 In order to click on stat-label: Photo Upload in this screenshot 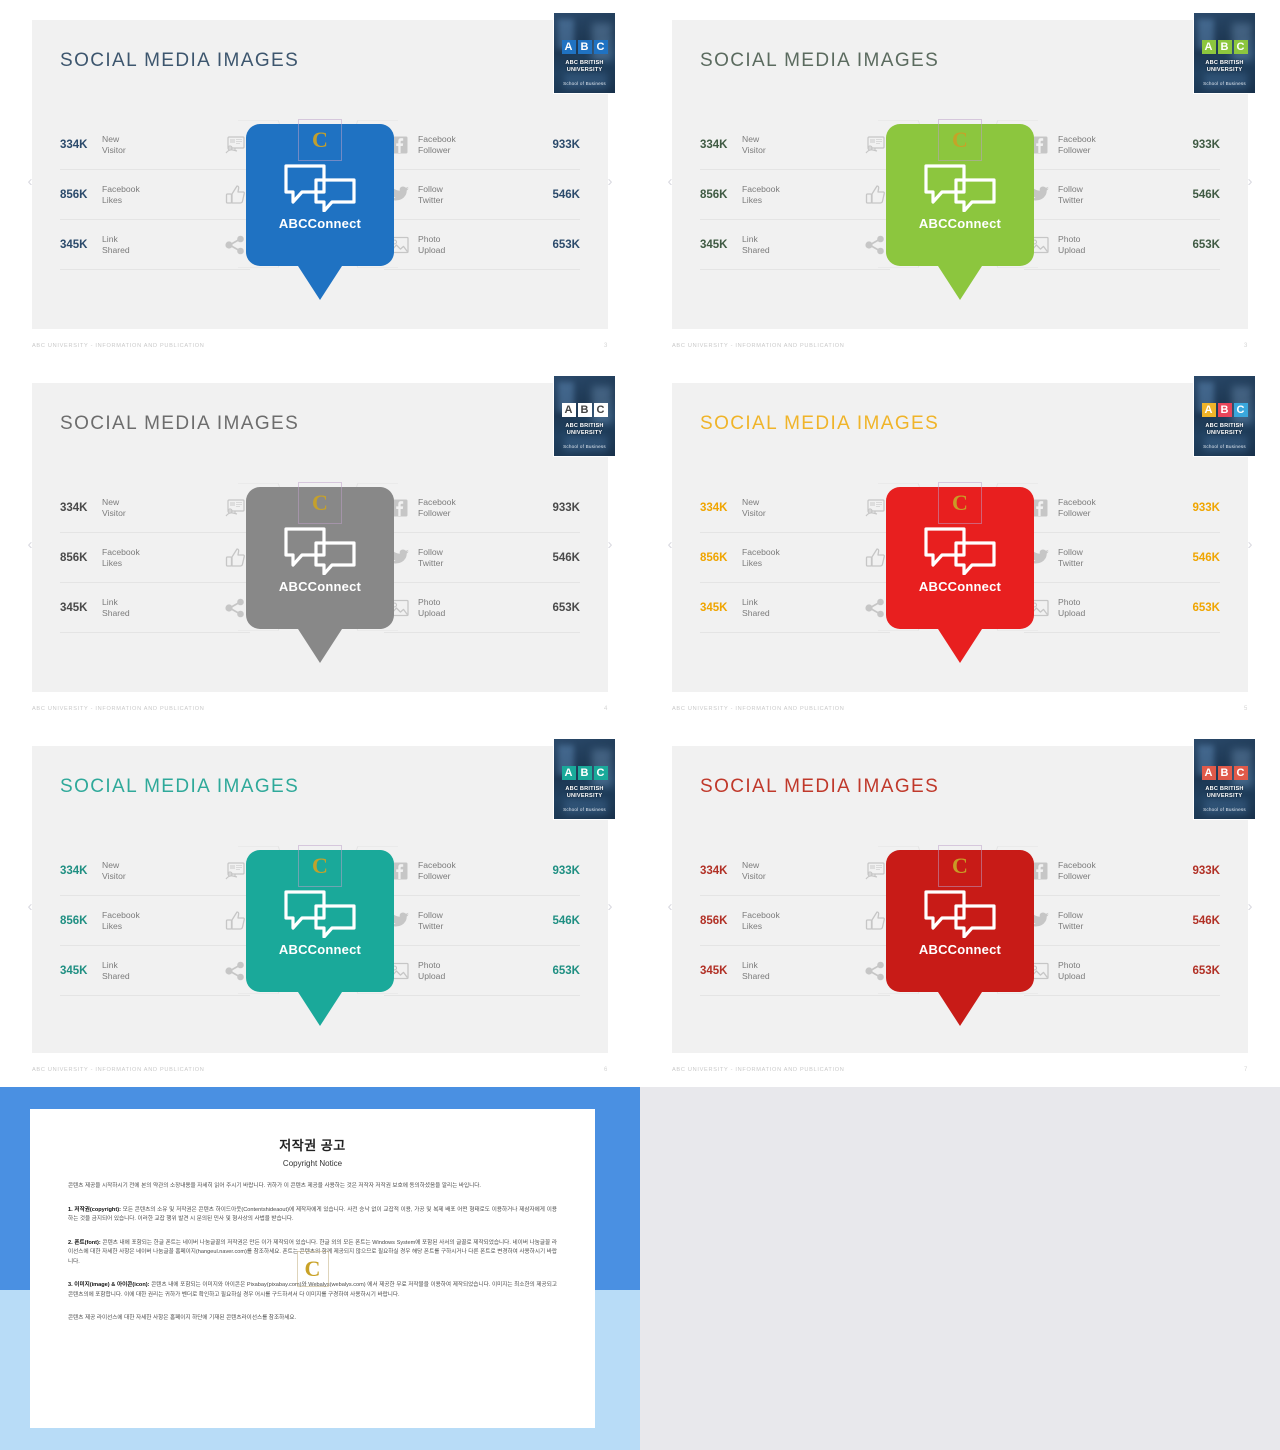, I will do `click(432, 244)`.